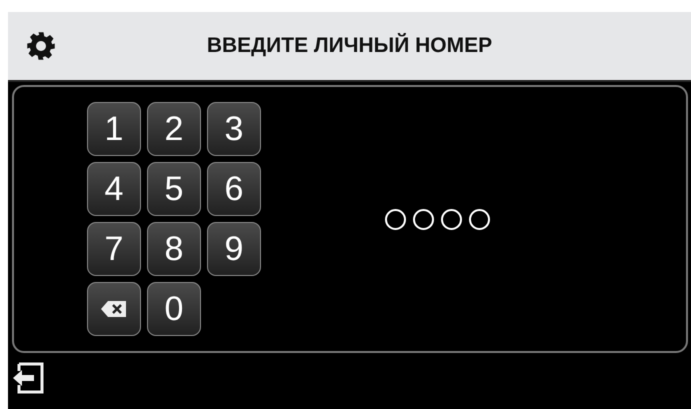 The height and width of the screenshot is (409, 691). I want to click on digit-key: 9, so click(234, 249).